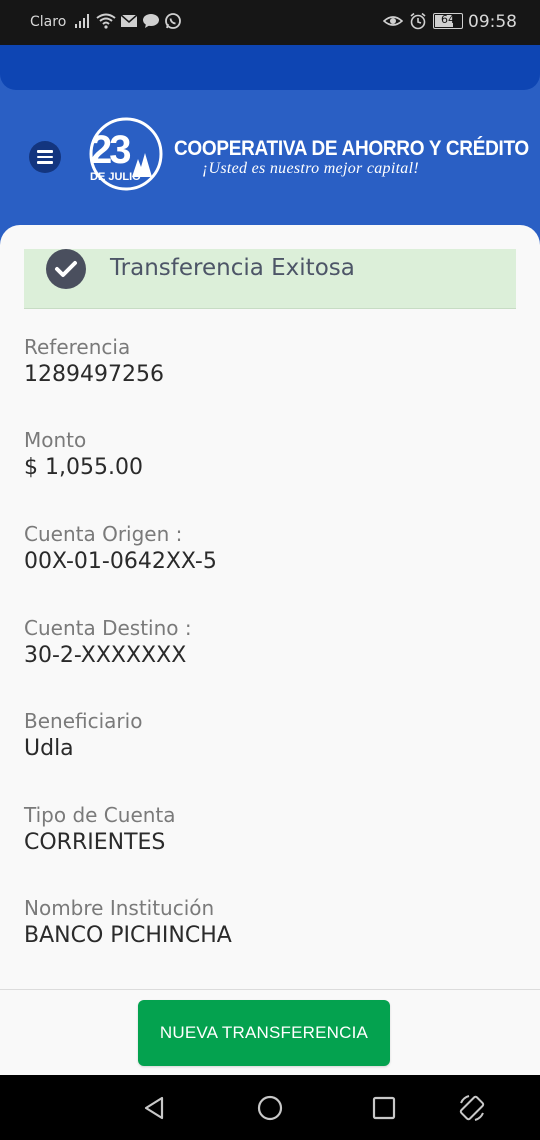  I want to click on success-message: Transferencia Exitosa, so click(232, 268).